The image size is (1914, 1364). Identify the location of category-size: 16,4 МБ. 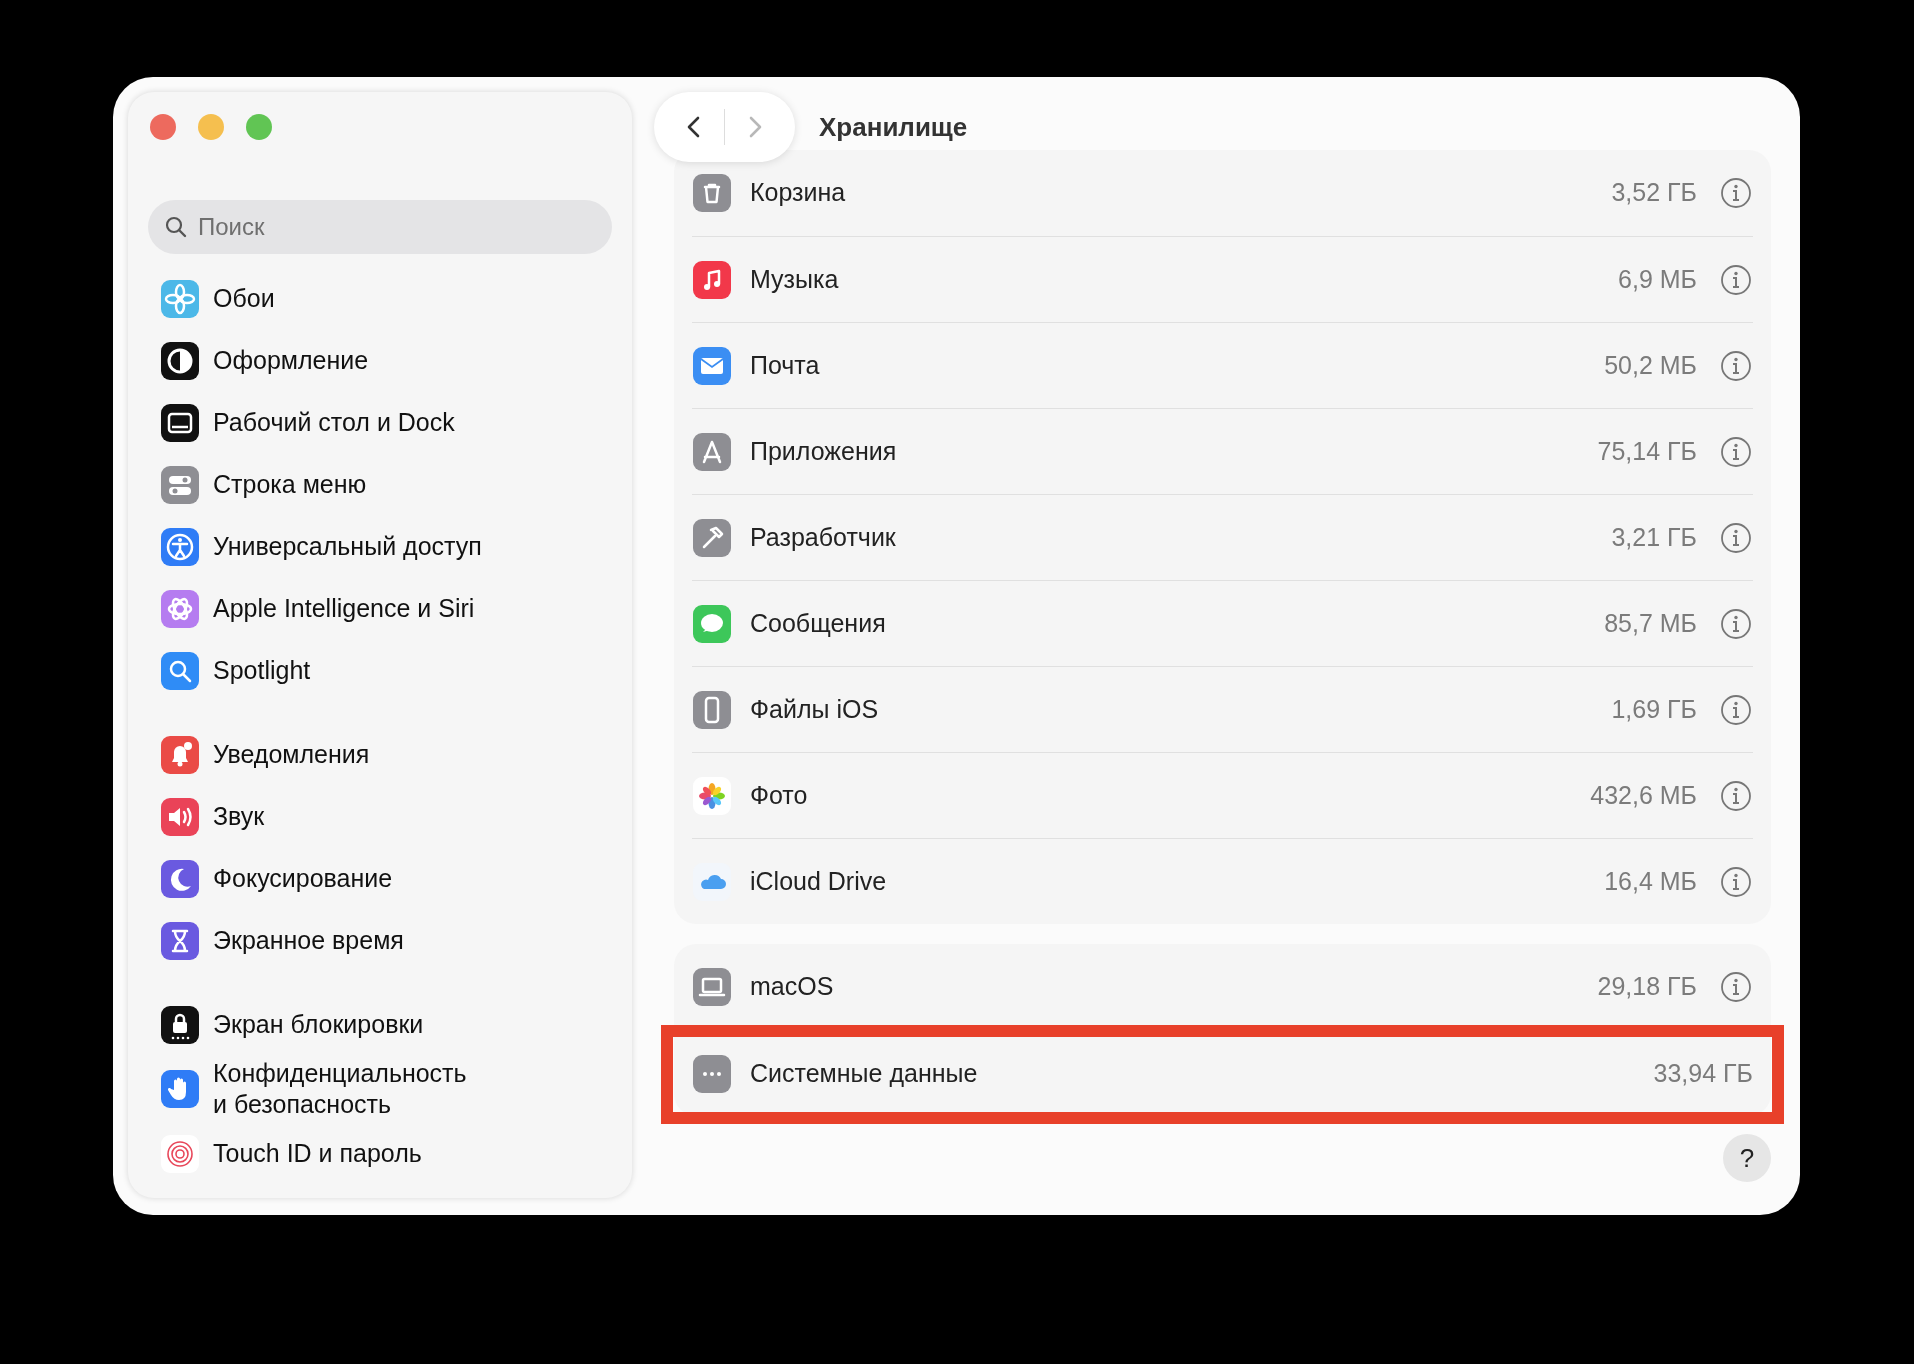
(1650, 881).